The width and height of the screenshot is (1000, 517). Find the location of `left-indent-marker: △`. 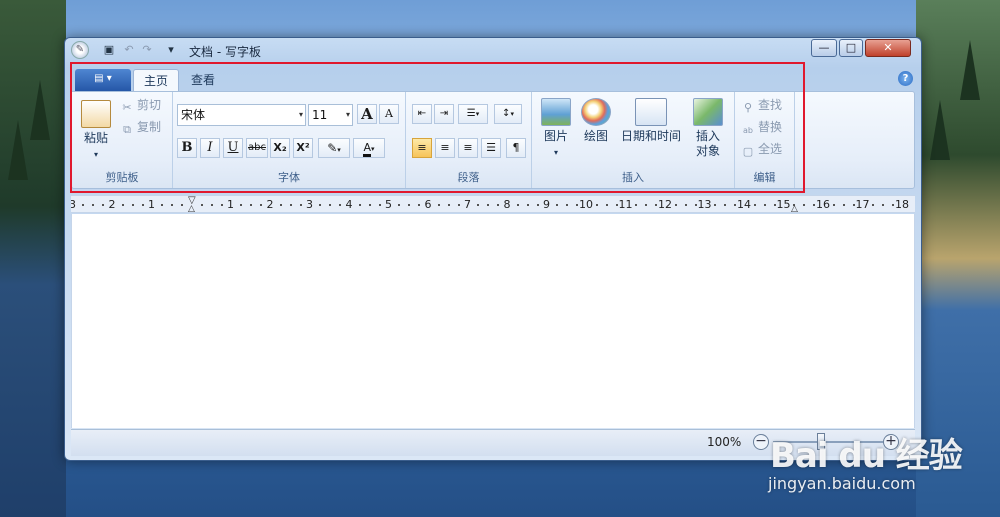

left-indent-marker: △ is located at coordinates (191, 209).